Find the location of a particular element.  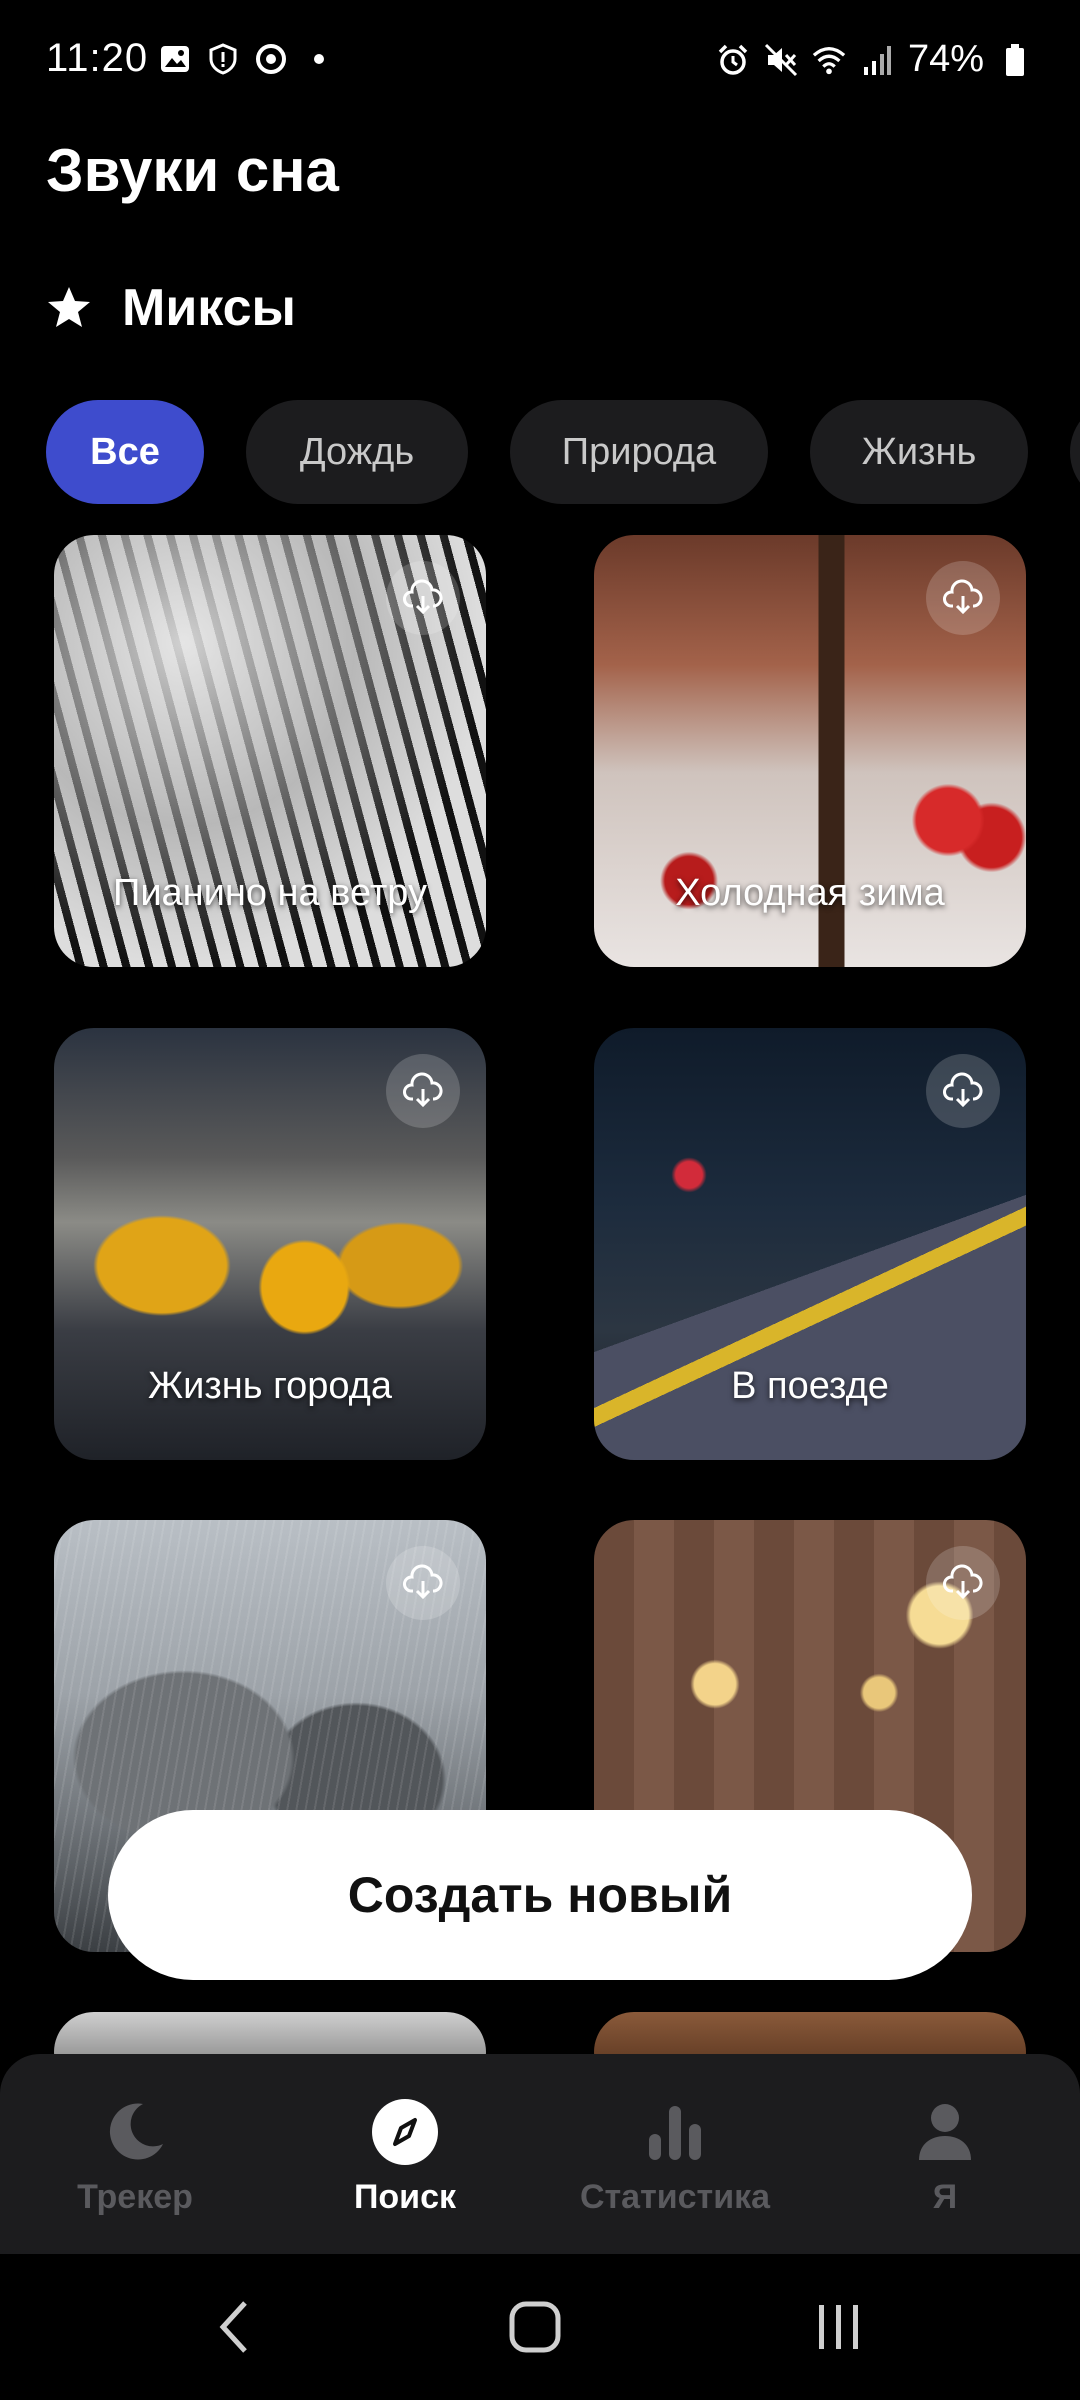

page-title: Звуки сна is located at coordinates (192, 170).